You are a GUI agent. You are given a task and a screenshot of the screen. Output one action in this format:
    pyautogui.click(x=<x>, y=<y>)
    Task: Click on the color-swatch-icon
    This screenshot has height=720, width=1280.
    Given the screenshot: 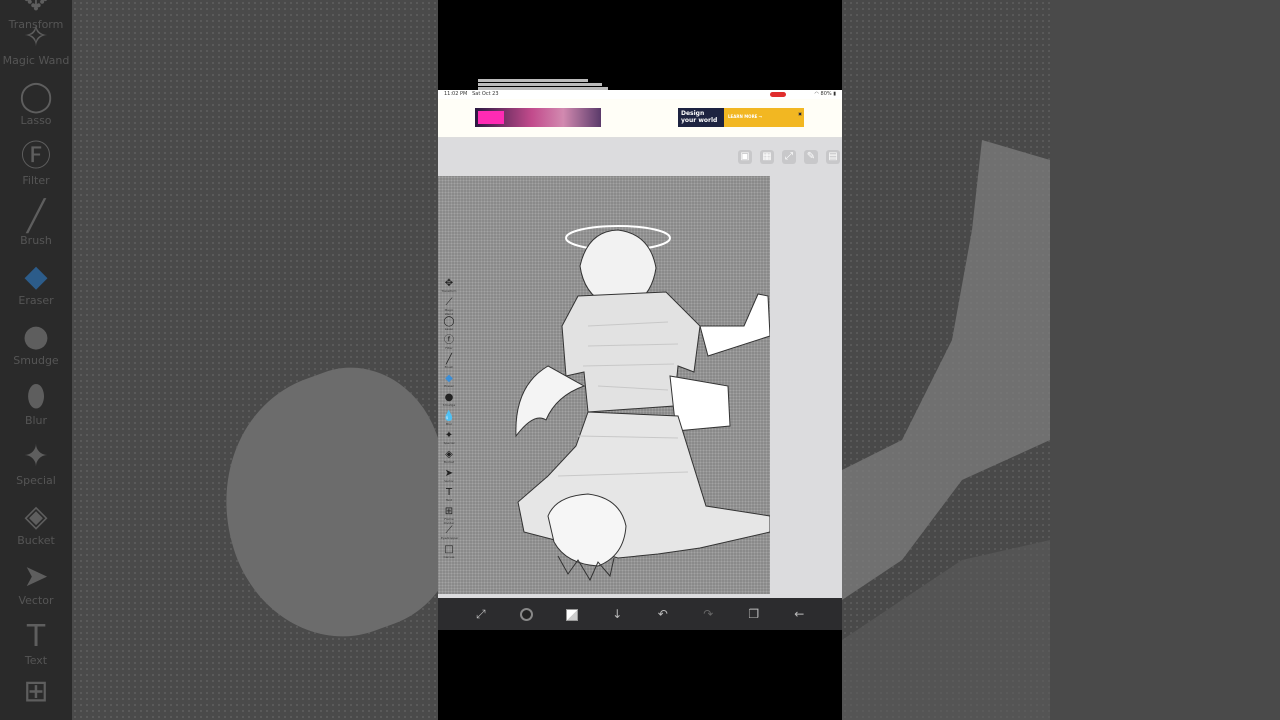 What is the action you would take?
    pyautogui.click(x=571, y=614)
    